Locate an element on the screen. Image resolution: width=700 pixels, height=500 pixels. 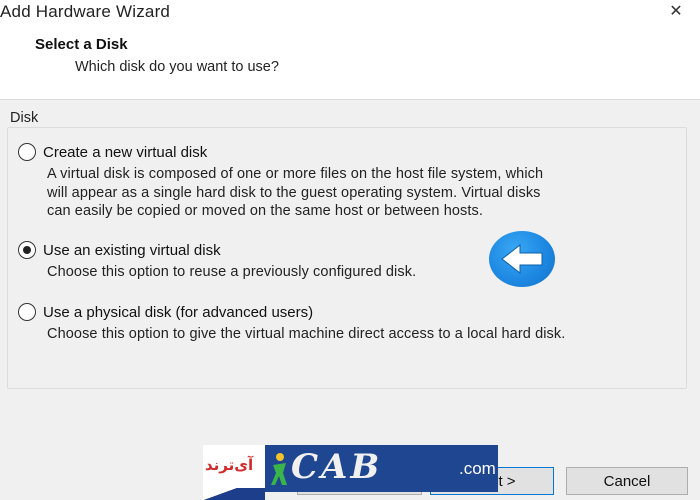
disk-group-label: Disk is located at coordinates (26, 118).